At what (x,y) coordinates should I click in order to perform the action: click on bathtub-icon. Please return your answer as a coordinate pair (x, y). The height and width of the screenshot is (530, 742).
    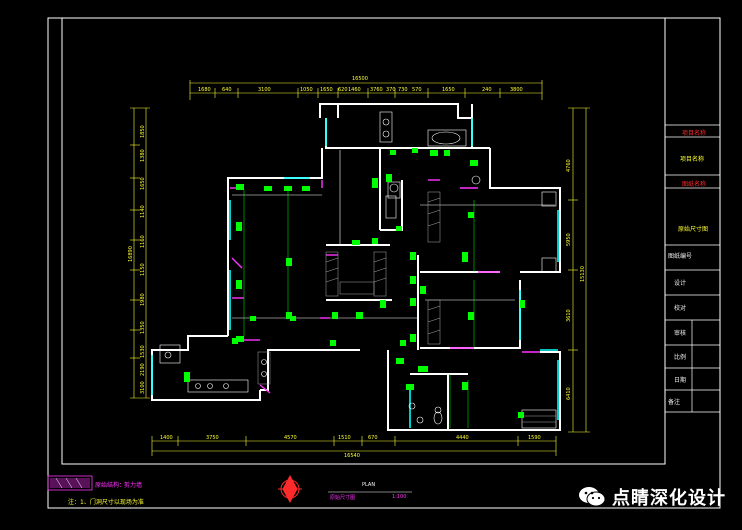
    Looking at the image, I should click on (446, 138).